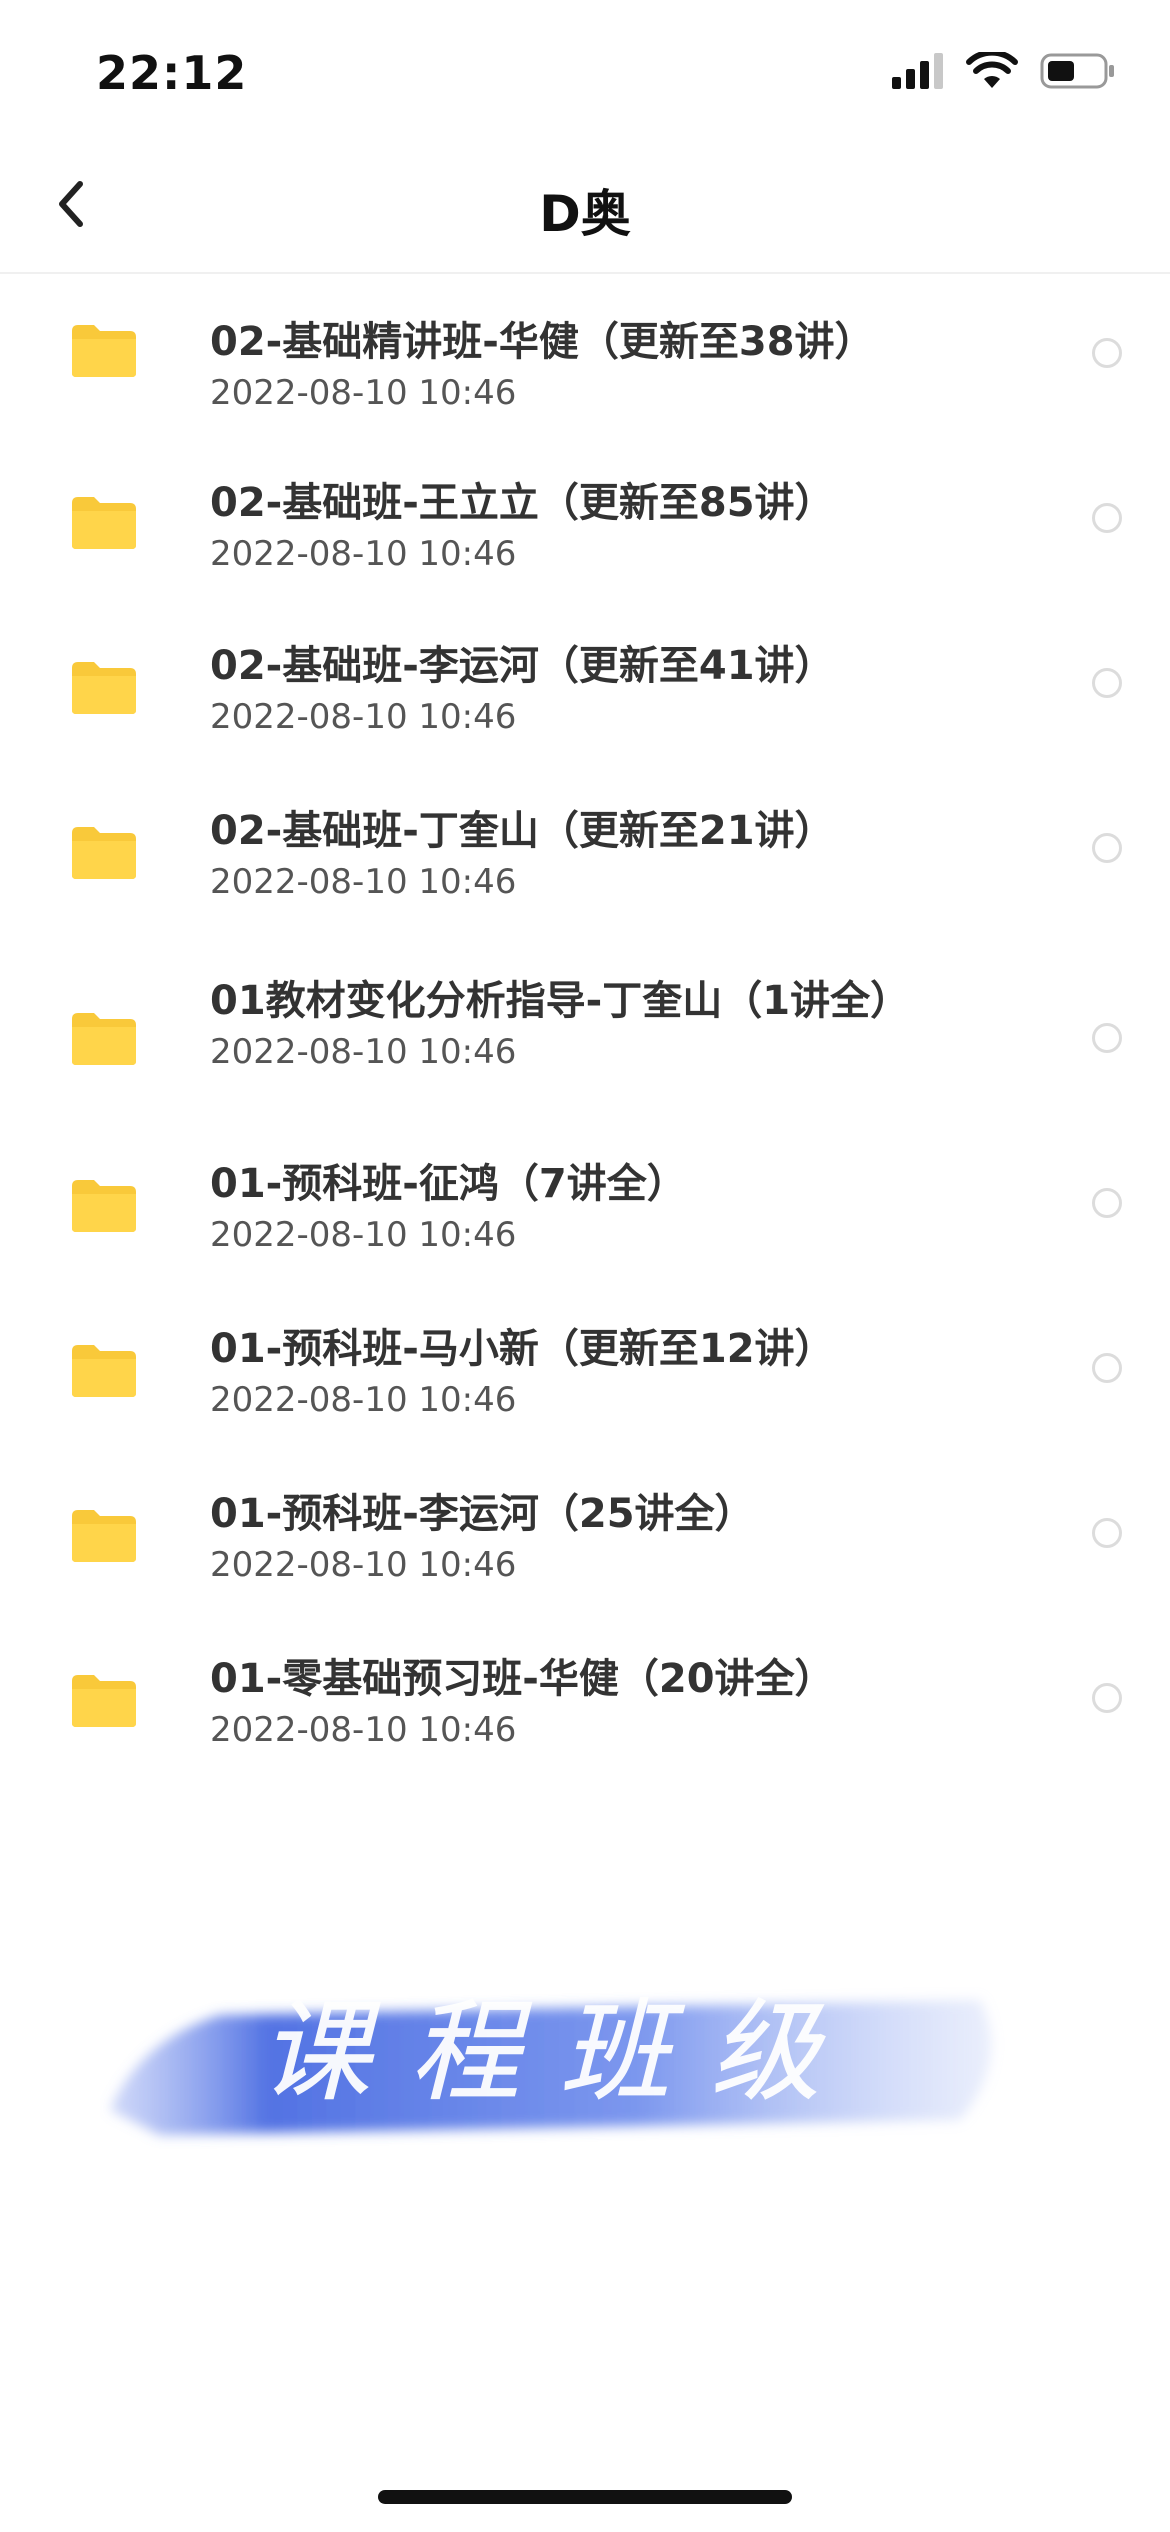  I want to click on file-text: 01教材变化分析指导-丁奎山（1讲全） 2022-08-10 10:46, so click(560, 1024).